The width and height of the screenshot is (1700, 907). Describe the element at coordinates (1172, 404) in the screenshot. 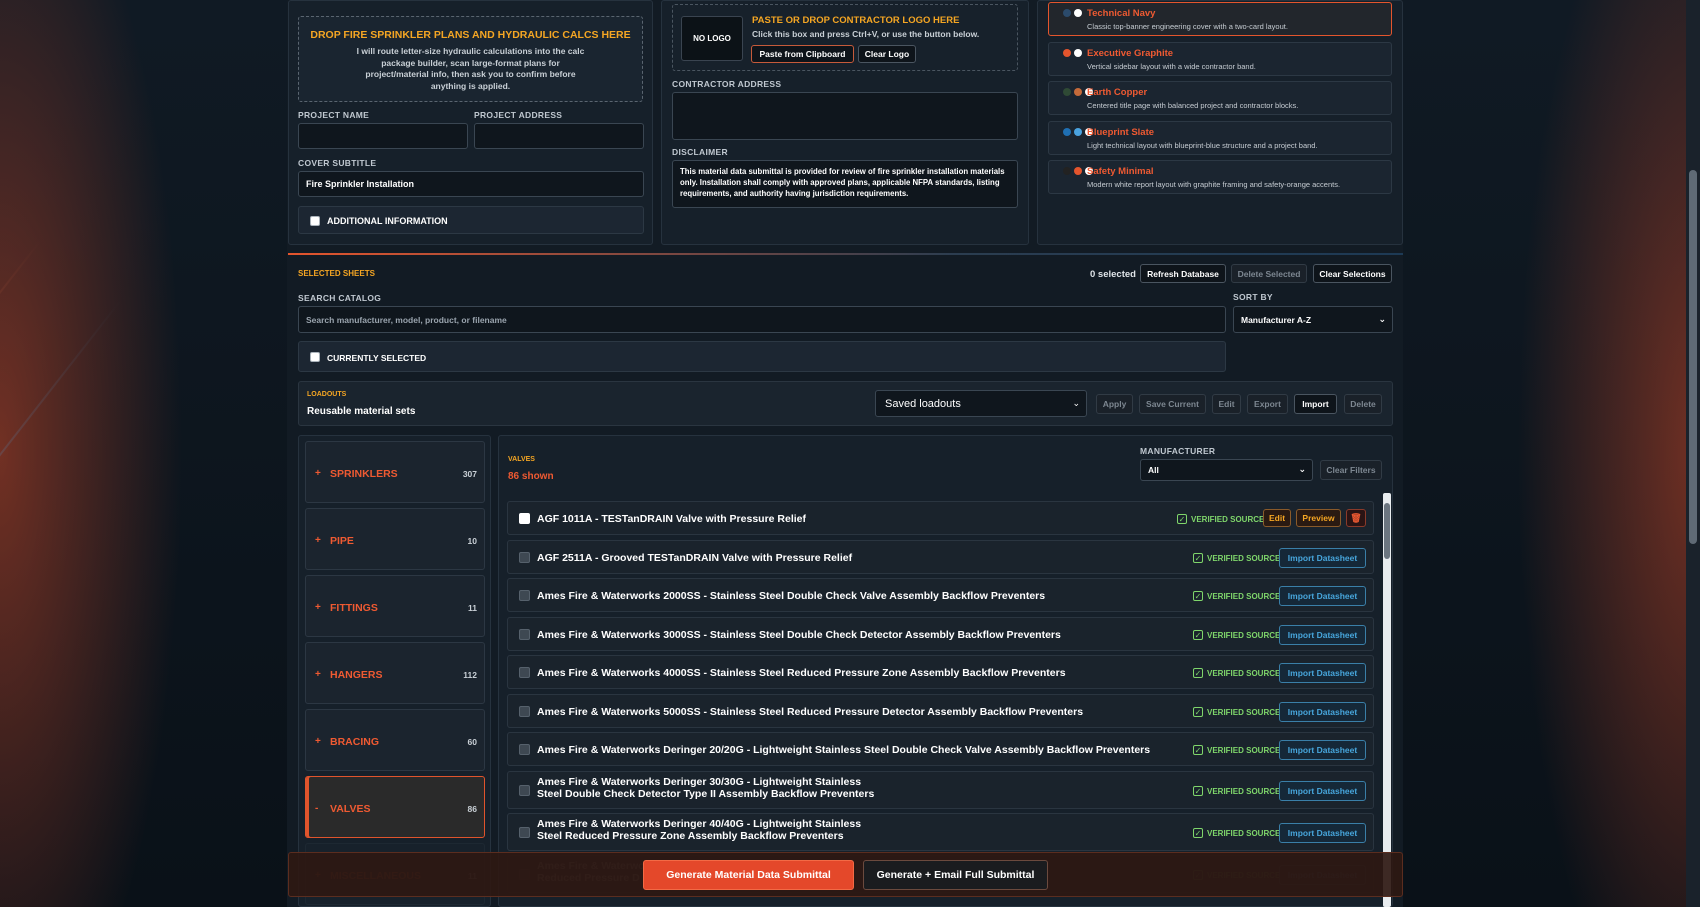

I see `save-current-button: Save Current` at that location.